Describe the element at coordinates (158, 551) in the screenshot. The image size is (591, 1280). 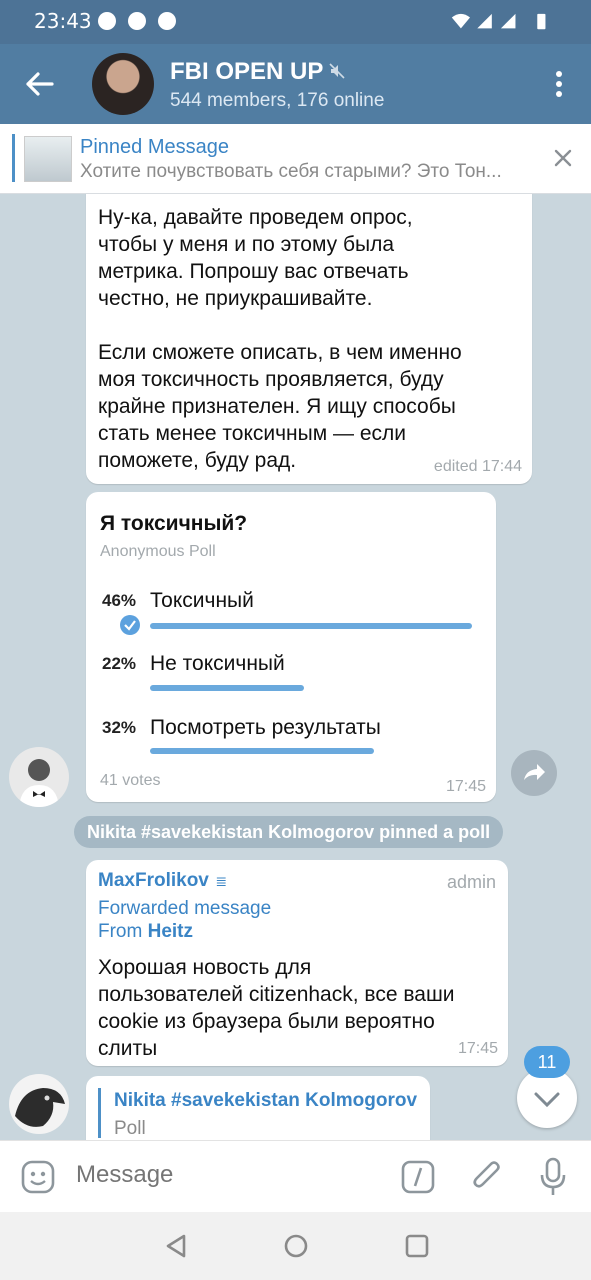
I see `poll-type: Anonymous Poll` at that location.